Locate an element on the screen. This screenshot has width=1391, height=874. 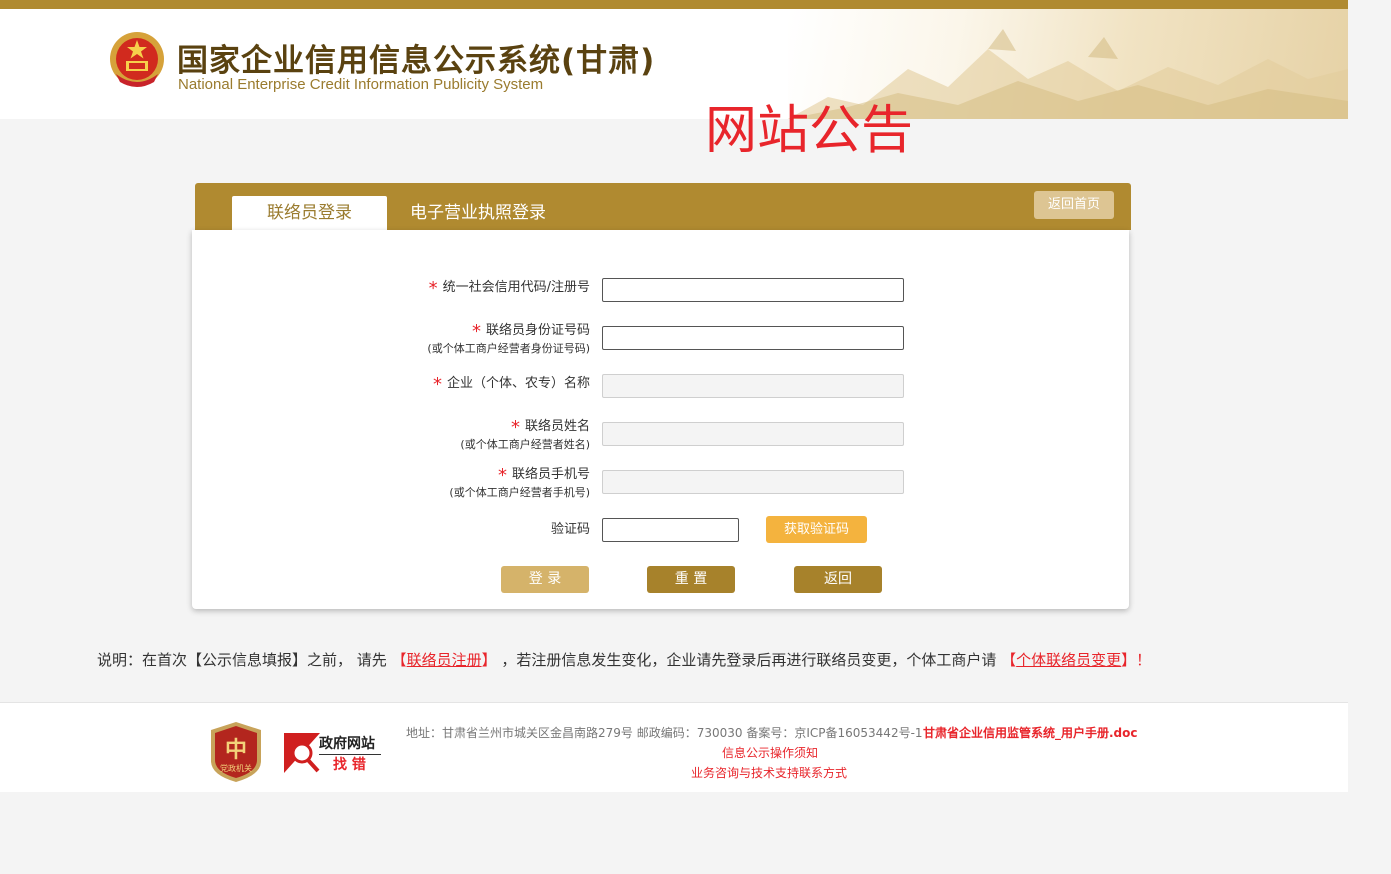
gov-site-divider is located at coordinates (350, 754).